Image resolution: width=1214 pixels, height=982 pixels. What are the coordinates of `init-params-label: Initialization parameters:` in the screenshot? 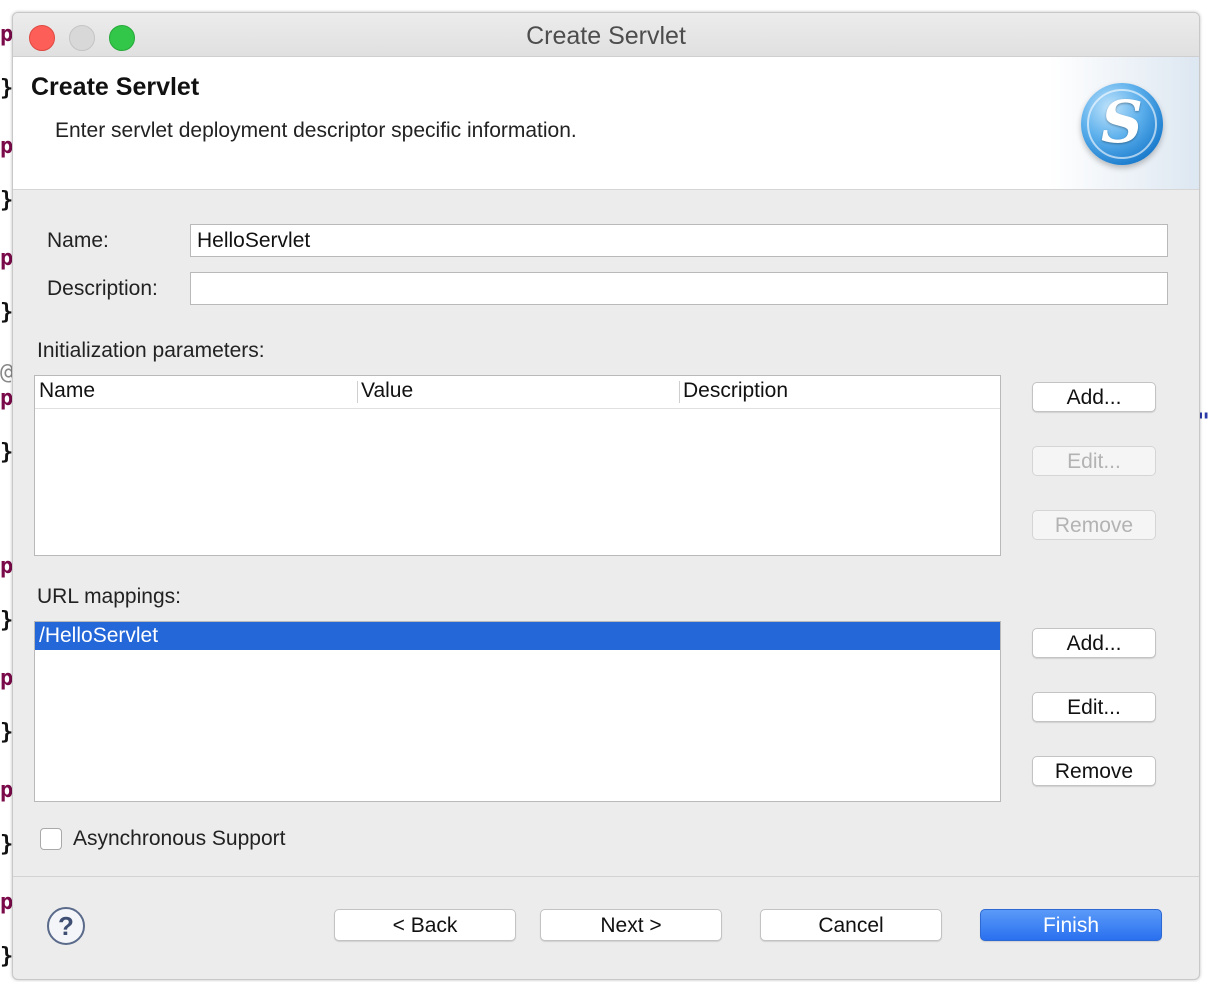 It's located at (151, 350).